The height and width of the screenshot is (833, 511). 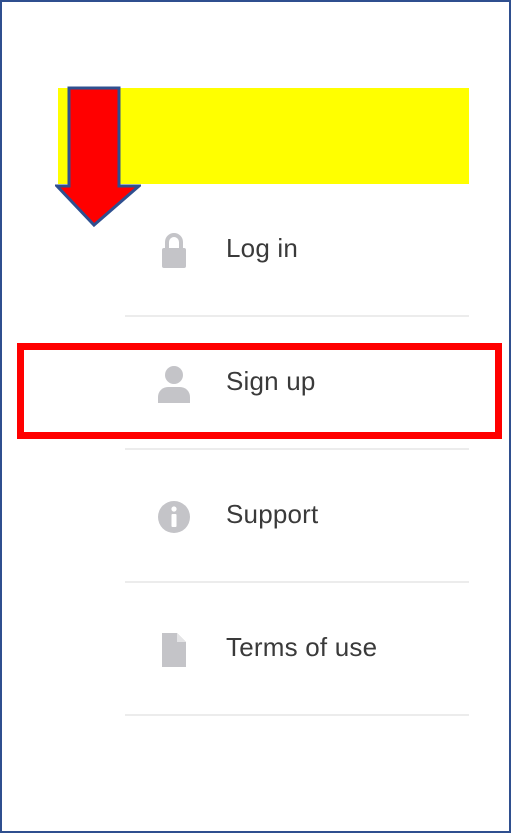 I want to click on menu-item-support: Support, so click(x=297, y=516).